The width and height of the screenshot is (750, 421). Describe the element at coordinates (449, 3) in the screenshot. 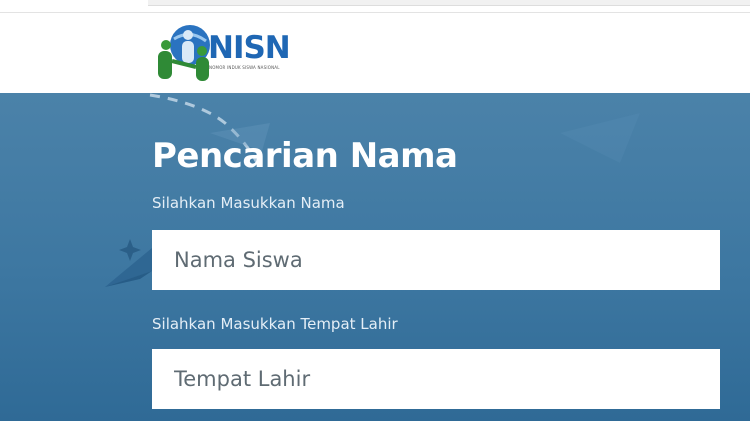

I see `browser-tab-strip` at that location.